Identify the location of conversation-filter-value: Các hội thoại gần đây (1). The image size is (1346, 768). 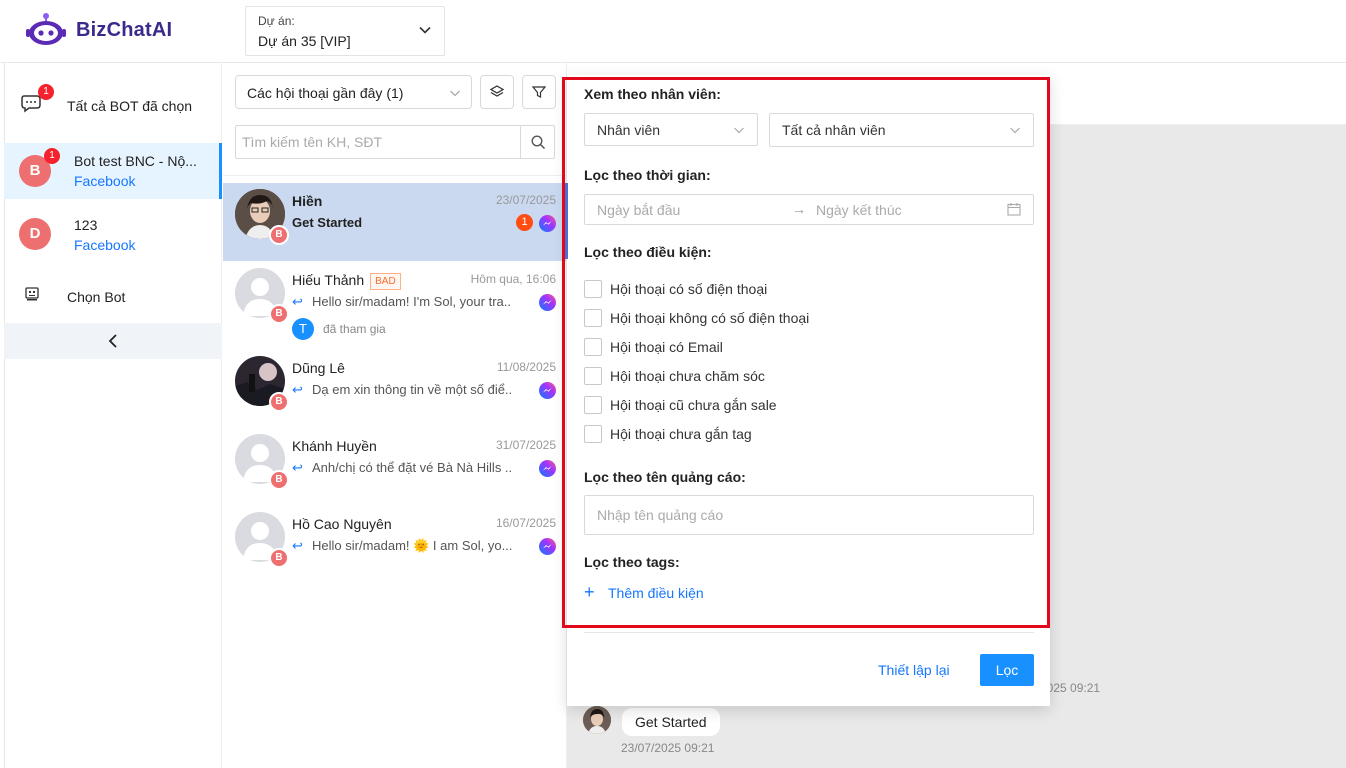
(325, 93).